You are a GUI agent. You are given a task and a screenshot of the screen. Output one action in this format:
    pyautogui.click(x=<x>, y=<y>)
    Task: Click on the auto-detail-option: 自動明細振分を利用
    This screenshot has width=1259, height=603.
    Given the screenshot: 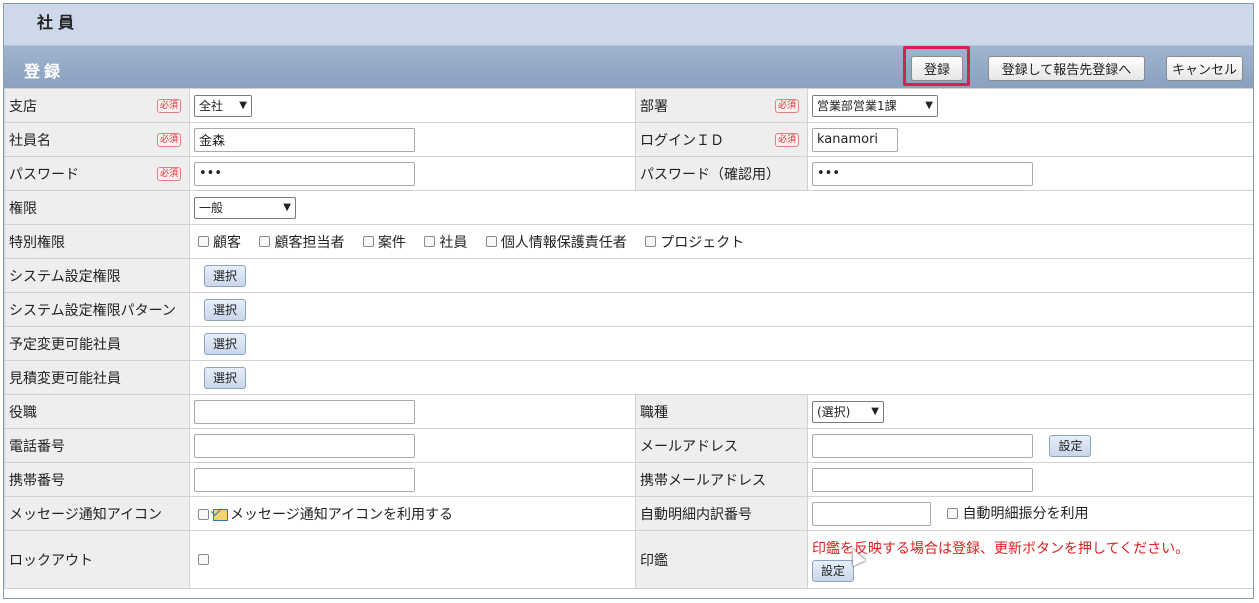 What is the action you would take?
    pyautogui.click(x=1017, y=514)
    